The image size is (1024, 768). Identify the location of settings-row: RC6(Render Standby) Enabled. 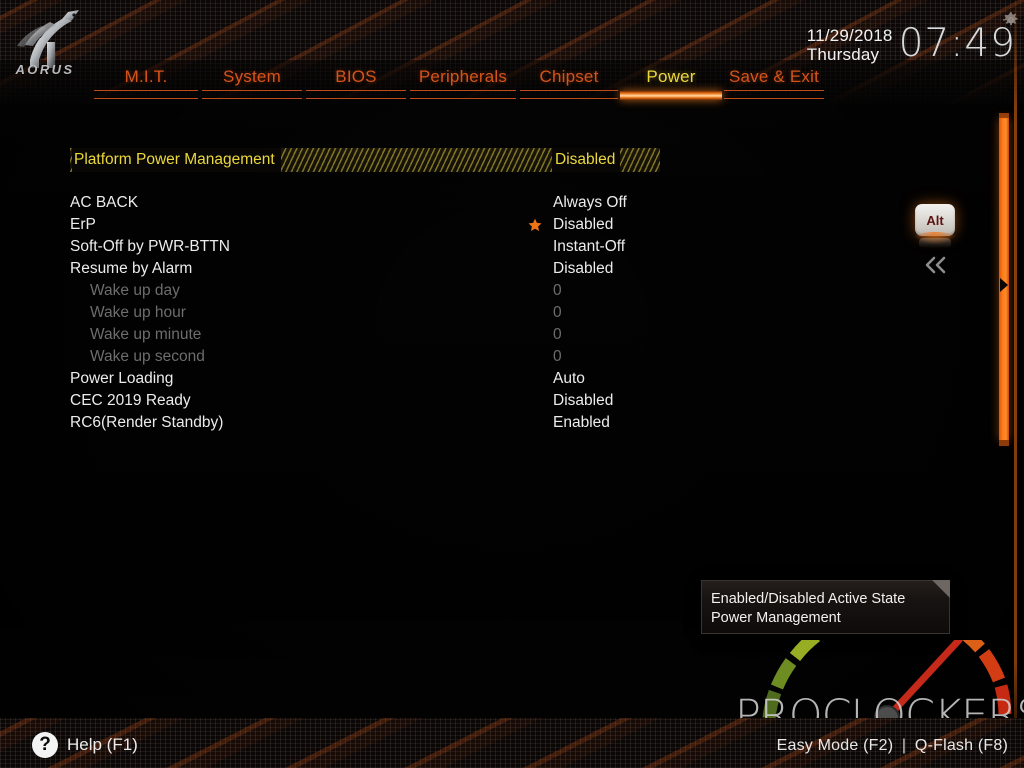
(370, 423).